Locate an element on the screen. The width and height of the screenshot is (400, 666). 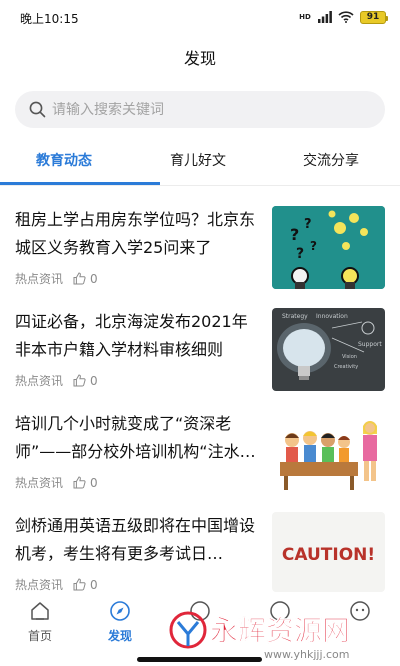
tabbar-label: 首页 is located at coordinates (39, 636).